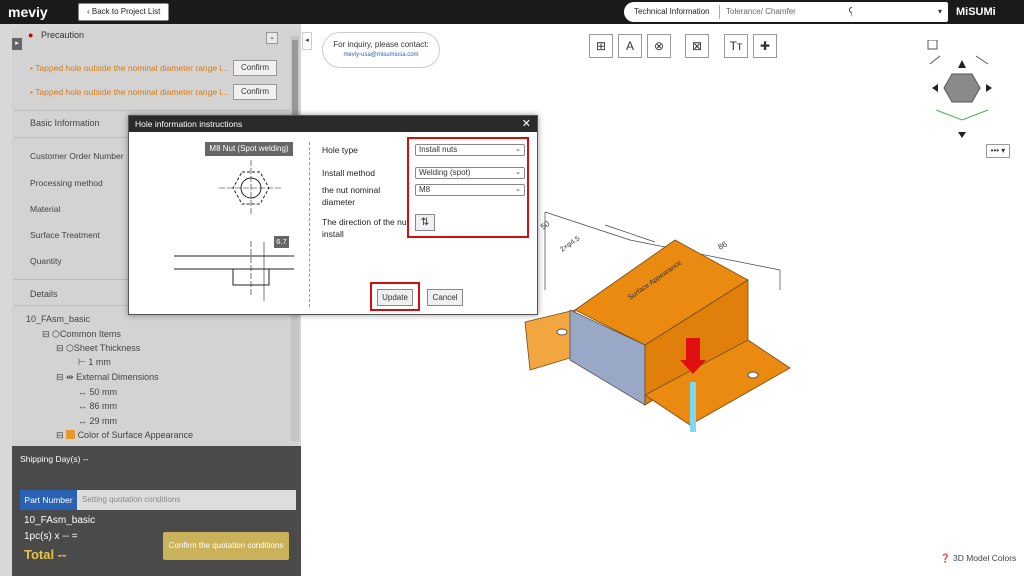 The height and width of the screenshot is (576, 1024). I want to click on tree-sheet-value: ⊢ 1 mm, so click(94, 362).